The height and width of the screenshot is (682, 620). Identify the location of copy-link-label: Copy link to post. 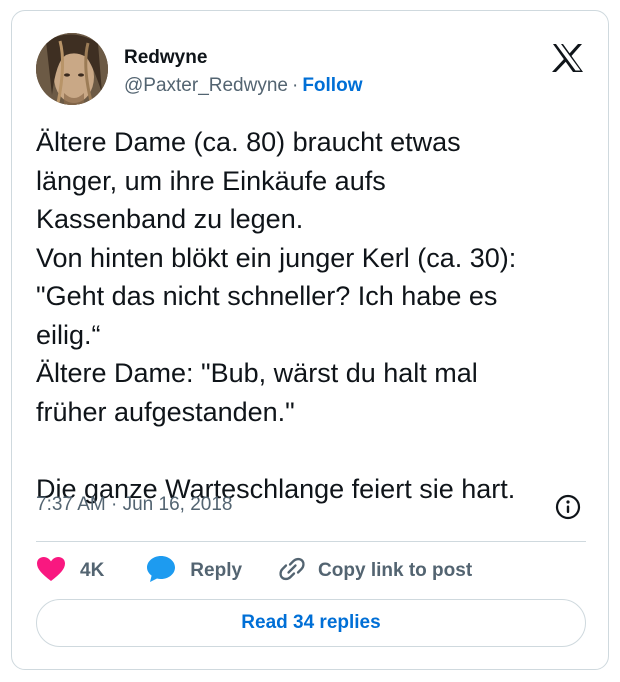
(395, 570).